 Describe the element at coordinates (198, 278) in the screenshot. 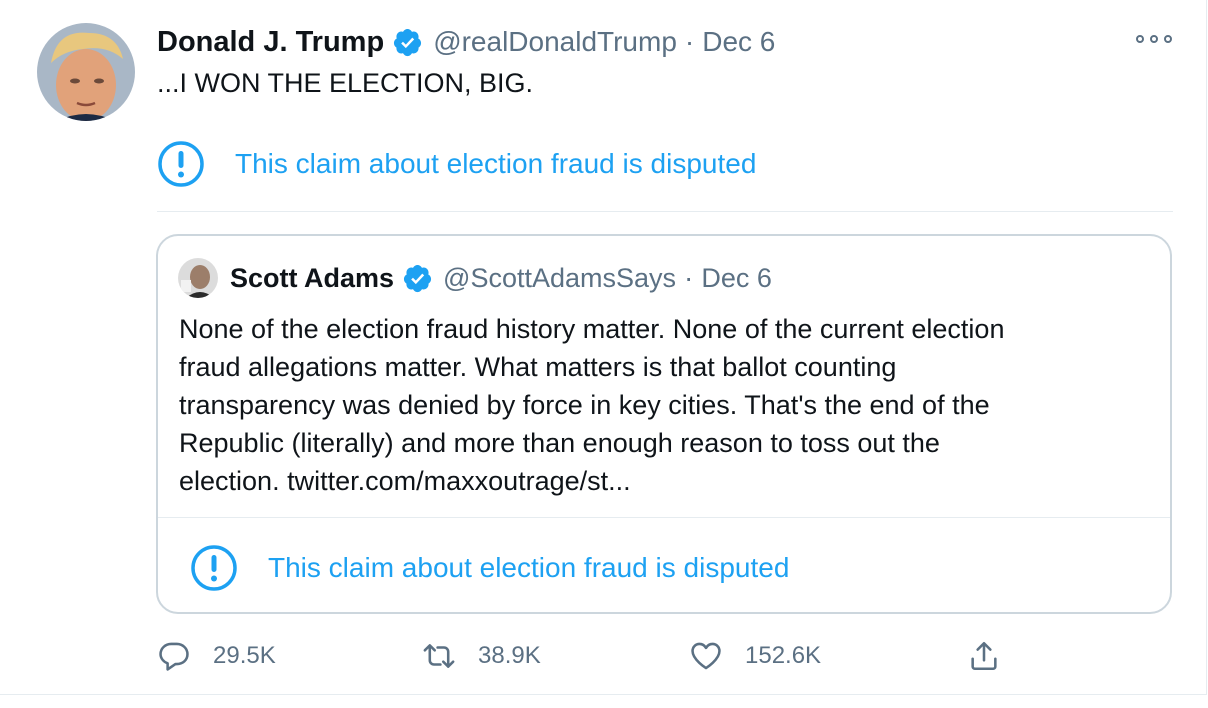

I see `quoted-avatar` at that location.